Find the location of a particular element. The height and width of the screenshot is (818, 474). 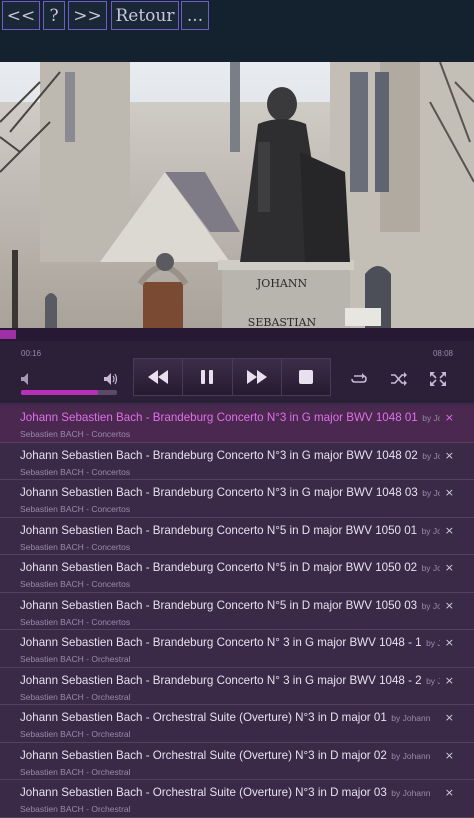

player-controls: 00:16 08:08 is located at coordinates (237, 372).